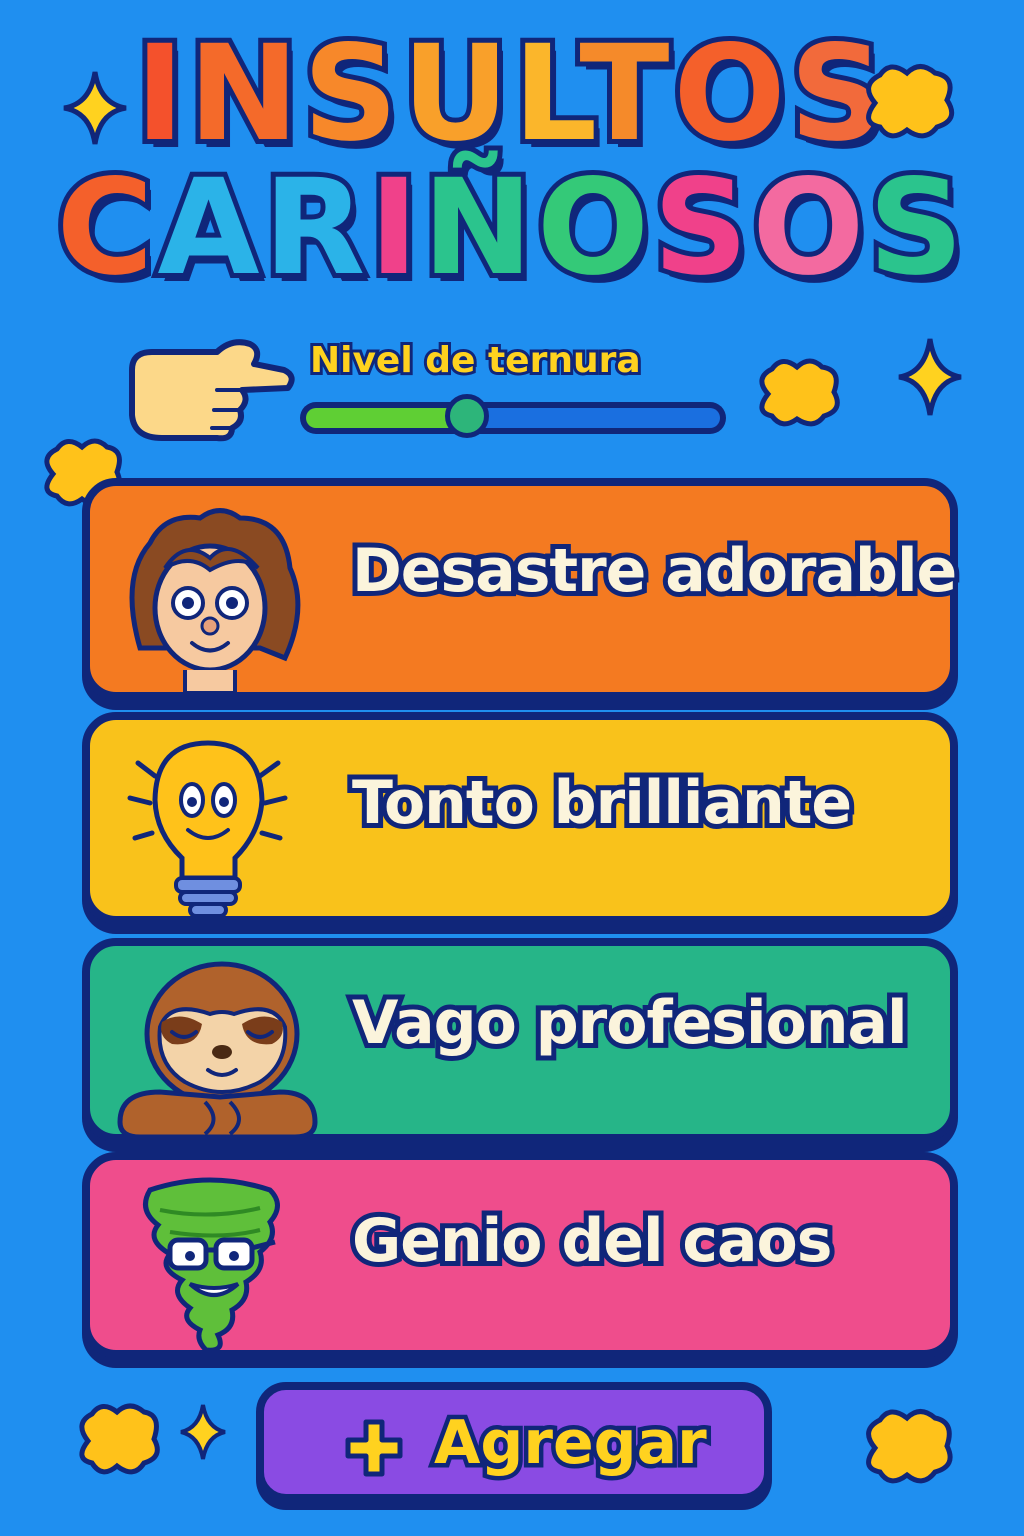 Image resolution: width=1024 pixels, height=1536 pixels. What do you see at coordinates (243, 94) in the screenshot?
I see `title-line-1-letter: N` at bounding box center [243, 94].